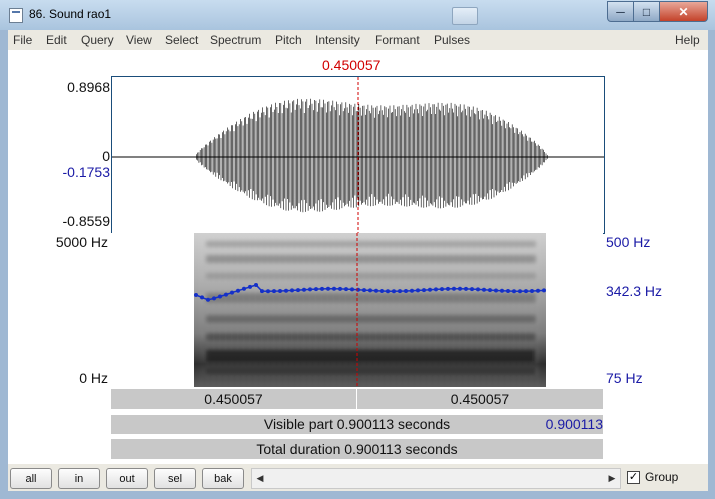 This screenshot has width=715, height=499. I want to click on minimize-button: ─, so click(620, 11).